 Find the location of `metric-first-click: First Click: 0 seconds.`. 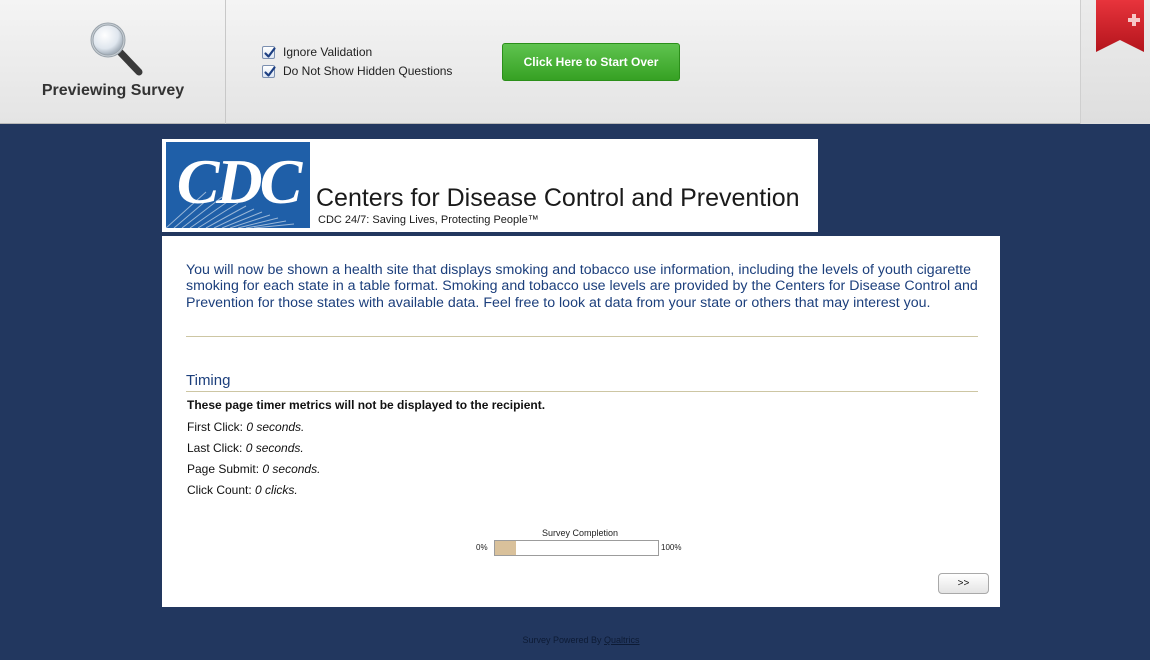

metric-first-click: First Click: 0 seconds. is located at coordinates (245, 427).